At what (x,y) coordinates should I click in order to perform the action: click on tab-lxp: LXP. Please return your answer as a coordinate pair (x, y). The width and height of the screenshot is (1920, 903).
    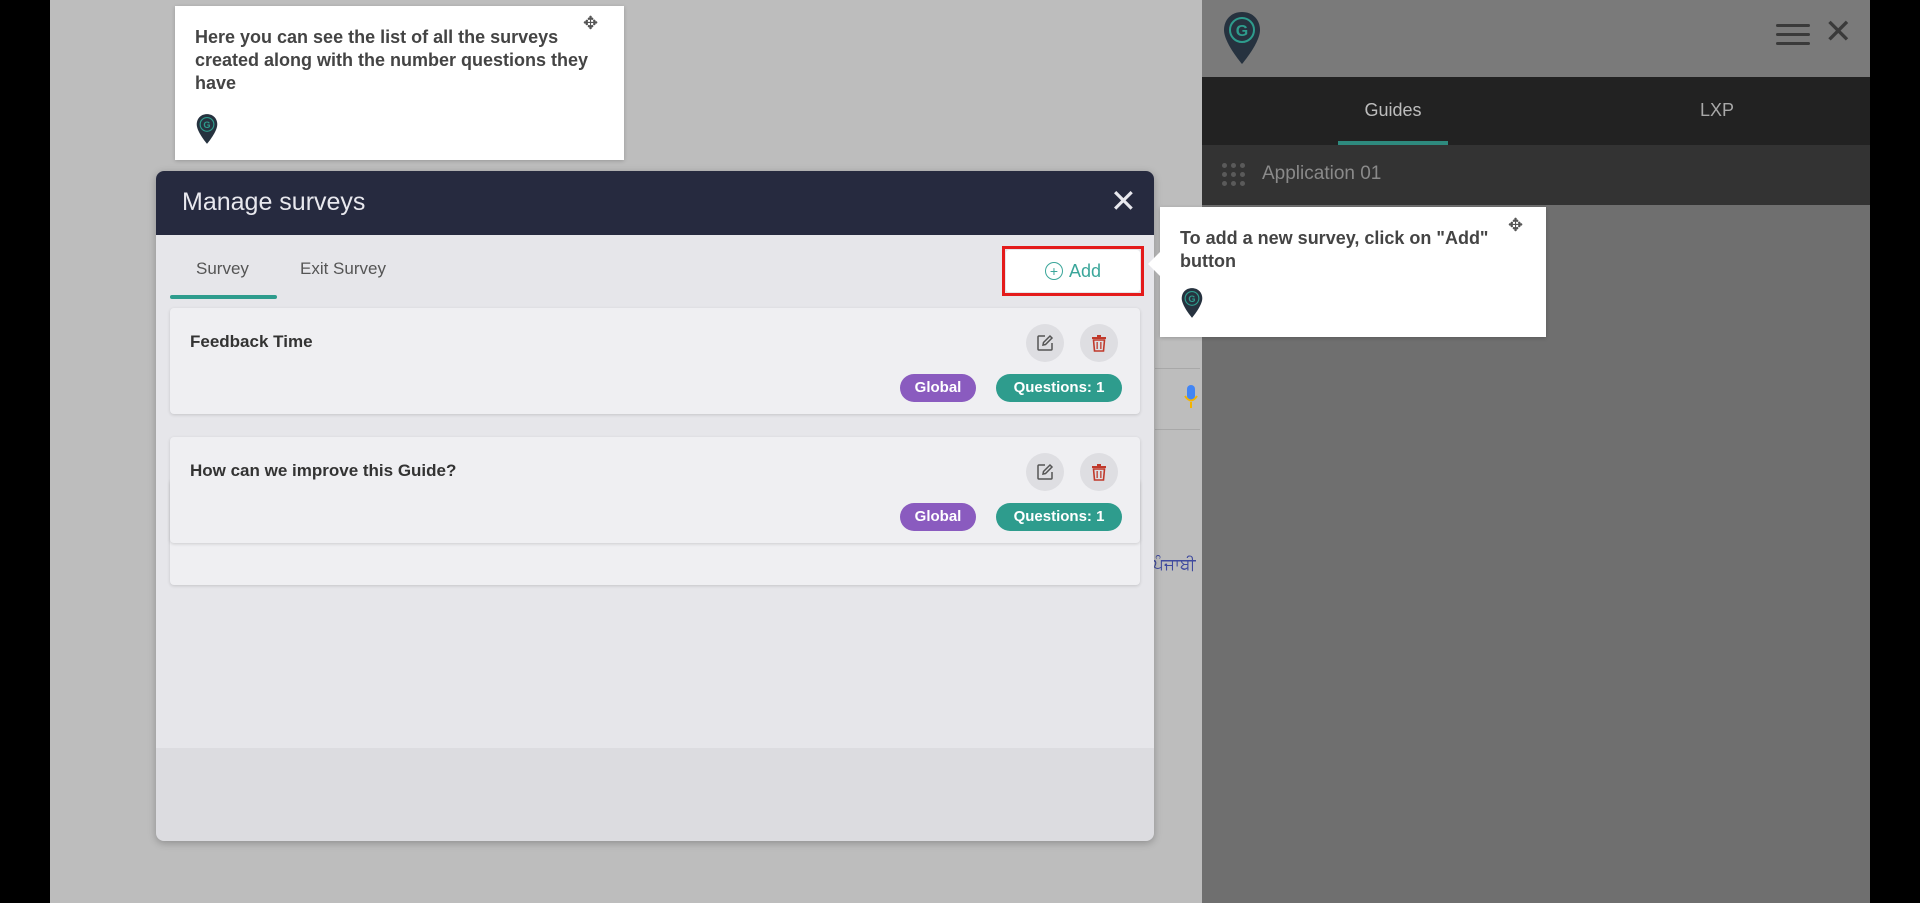
    Looking at the image, I should click on (1717, 111).